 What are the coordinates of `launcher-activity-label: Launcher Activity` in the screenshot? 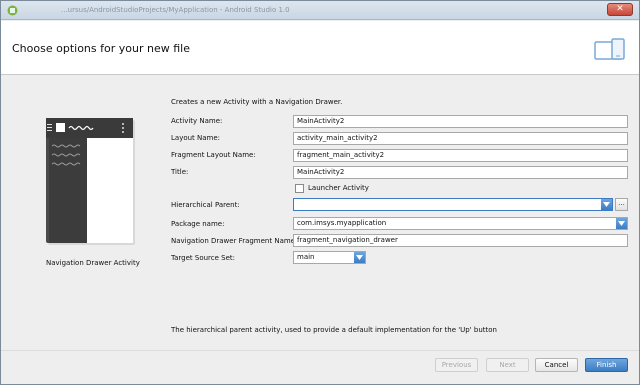 It's located at (338, 188).